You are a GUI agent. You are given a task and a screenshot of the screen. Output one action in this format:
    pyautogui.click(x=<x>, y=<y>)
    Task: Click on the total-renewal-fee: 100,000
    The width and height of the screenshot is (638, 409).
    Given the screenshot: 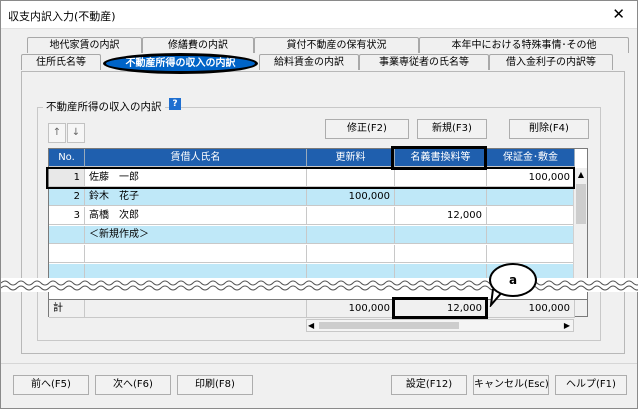 What is the action you would take?
    pyautogui.click(x=351, y=309)
    